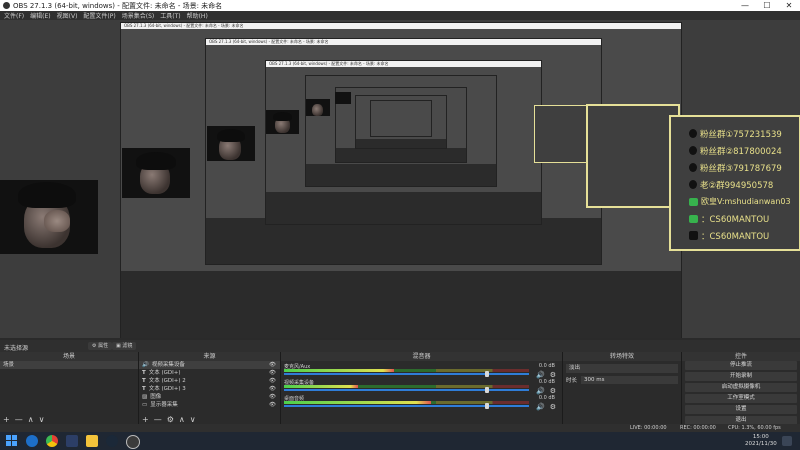 This screenshot has width=800, height=450. Describe the element at coordinates (740, 167) in the screenshot. I see `qq-line-3: 粉丝群③791787679` at that location.